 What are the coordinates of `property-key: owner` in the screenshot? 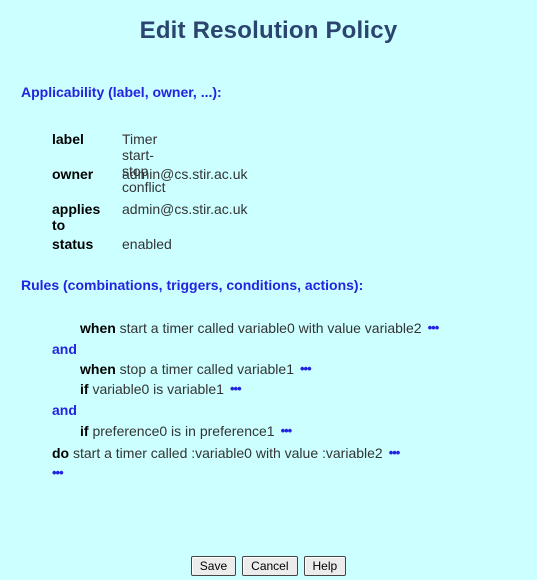 It's located at (73, 174).